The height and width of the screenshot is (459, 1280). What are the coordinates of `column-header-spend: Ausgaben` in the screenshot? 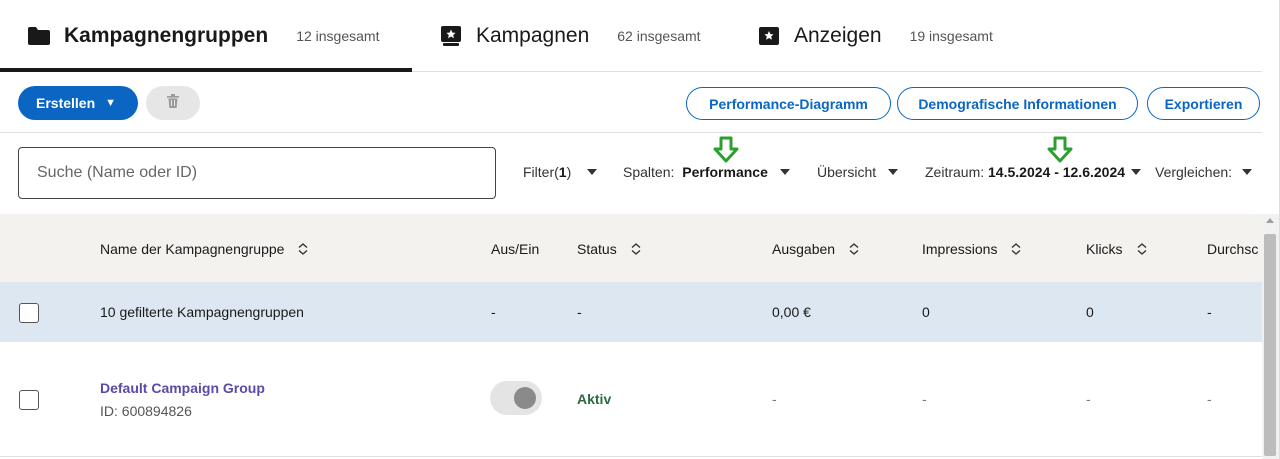 It's located at (815, 249).